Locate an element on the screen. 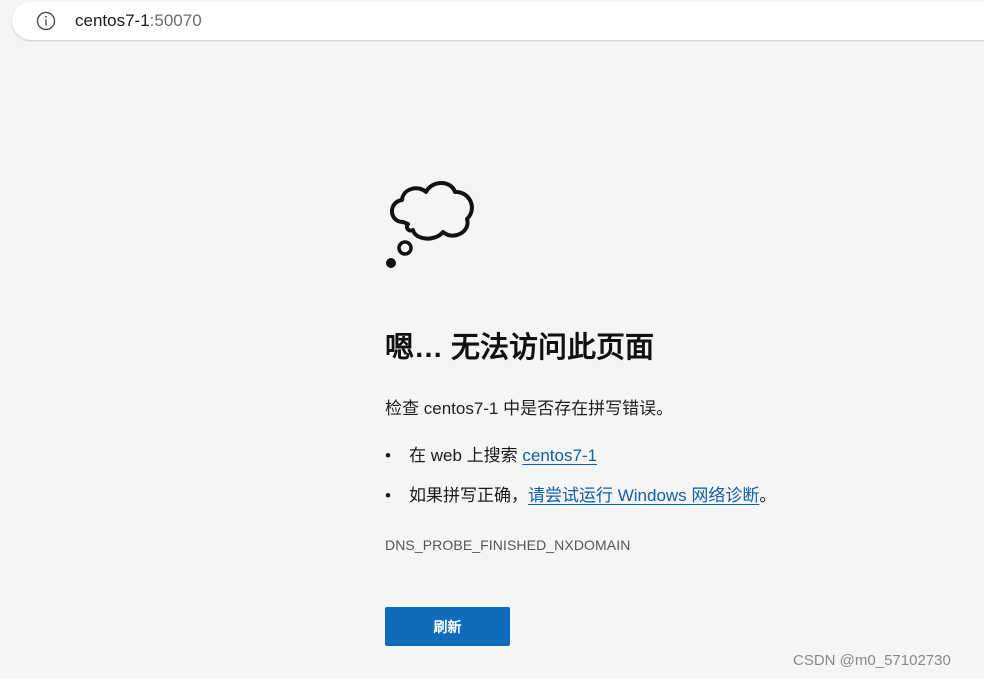 This screenshot has width=984, height=679. info-icon is located at coordinates (46, 21).